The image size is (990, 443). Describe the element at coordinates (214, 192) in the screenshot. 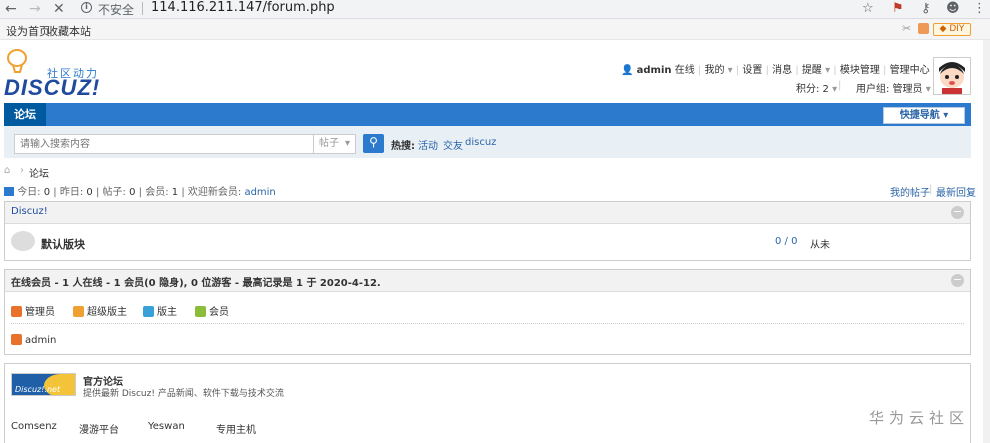

I see `welcome-label: 欢迎新会员:` at that location.